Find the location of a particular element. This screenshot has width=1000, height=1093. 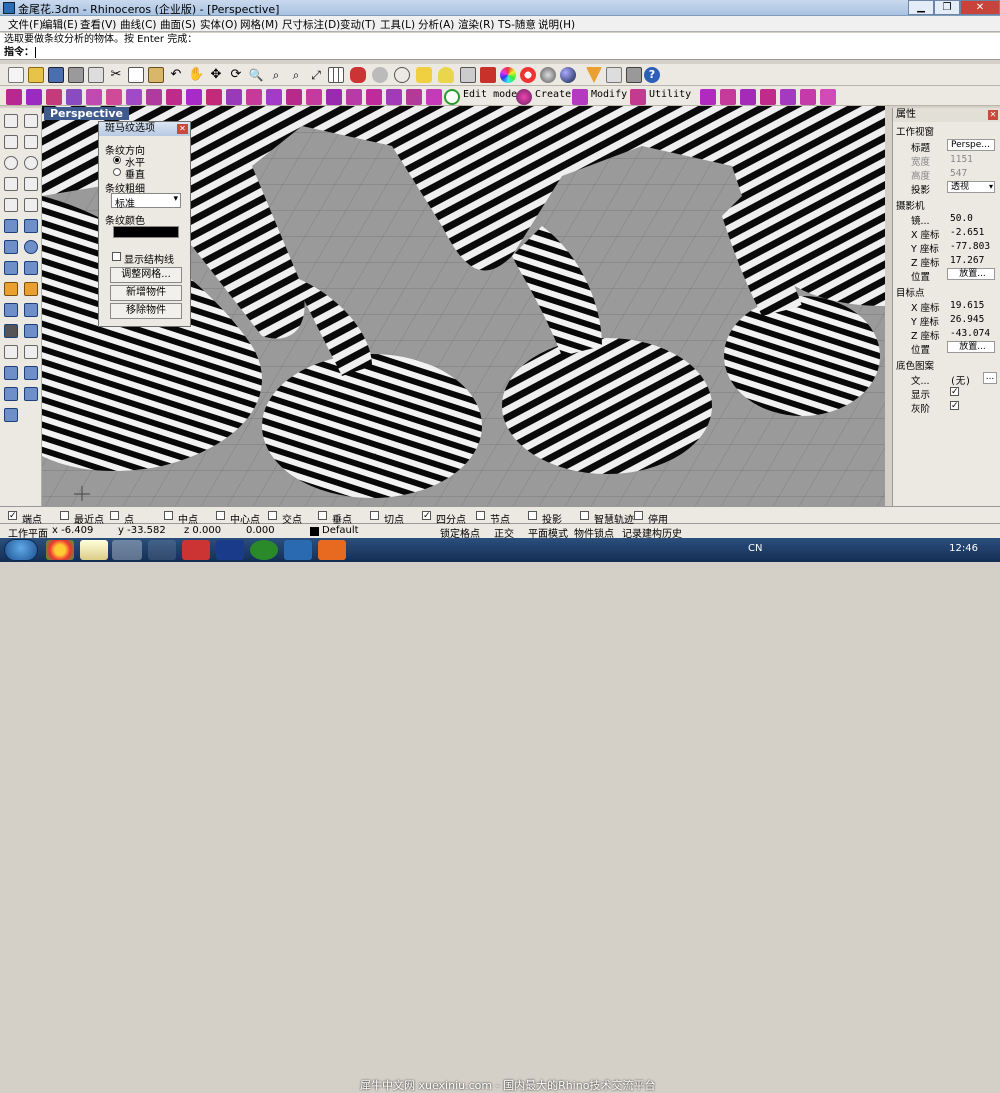

move-tool-icon is located at coordinates (31, 331).